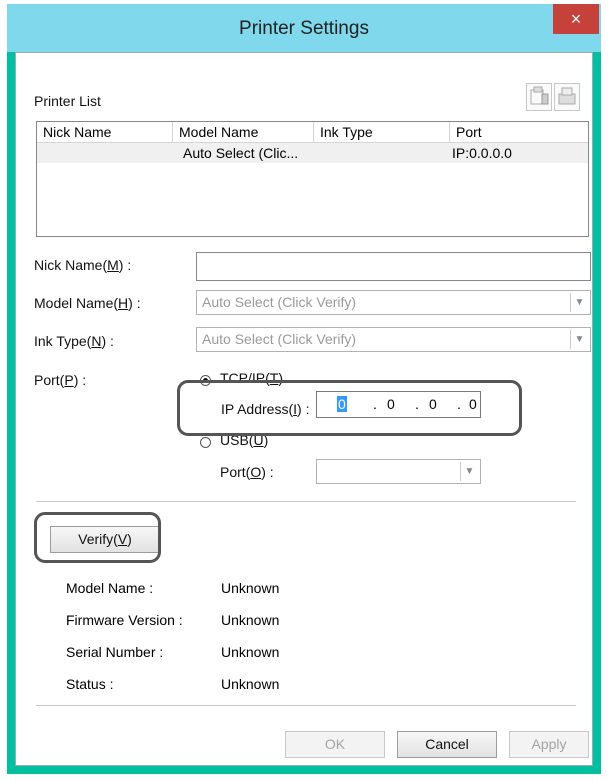 The width and height of the screenshot is (609, 780). Describe the element at coordinates (567, 97) in the screenshot. I see `printer-delete-icon` at that location.